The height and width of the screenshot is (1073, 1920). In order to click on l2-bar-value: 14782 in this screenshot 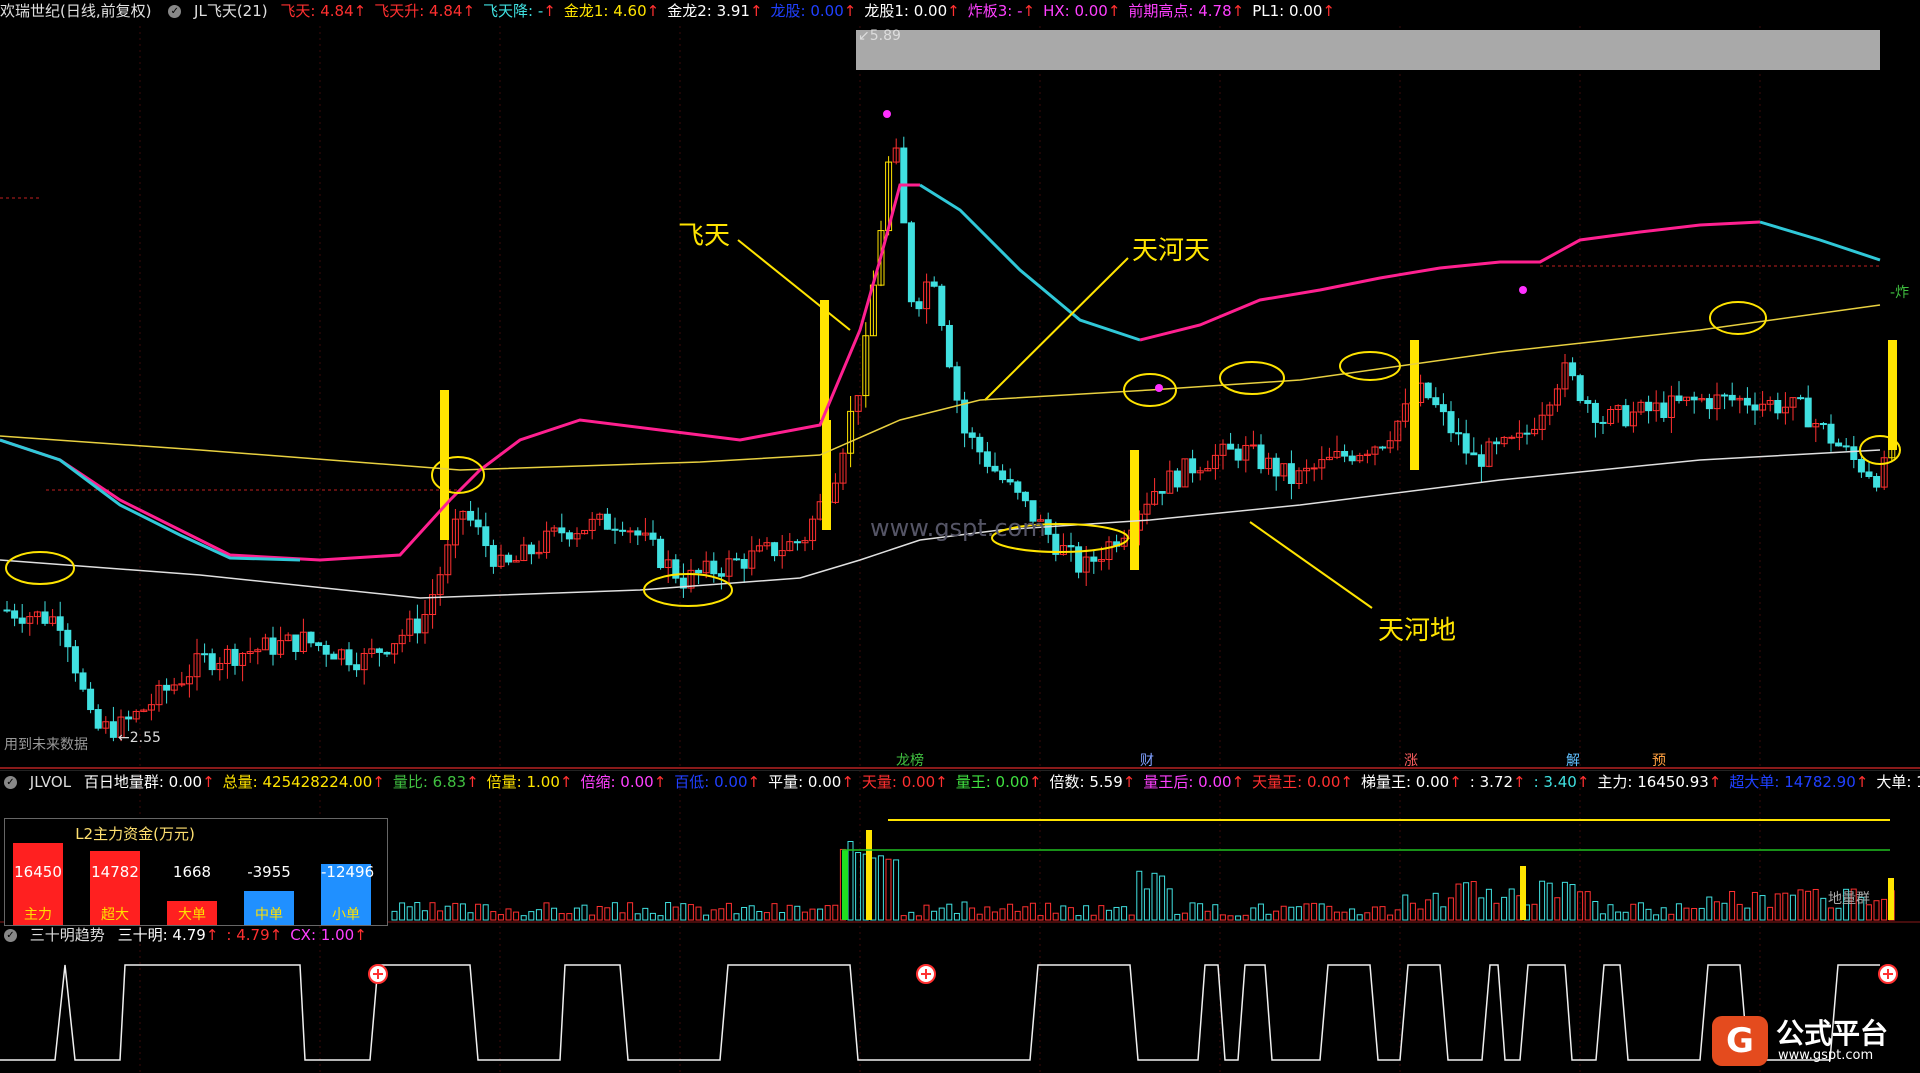, I will do `click(115, 872)`.